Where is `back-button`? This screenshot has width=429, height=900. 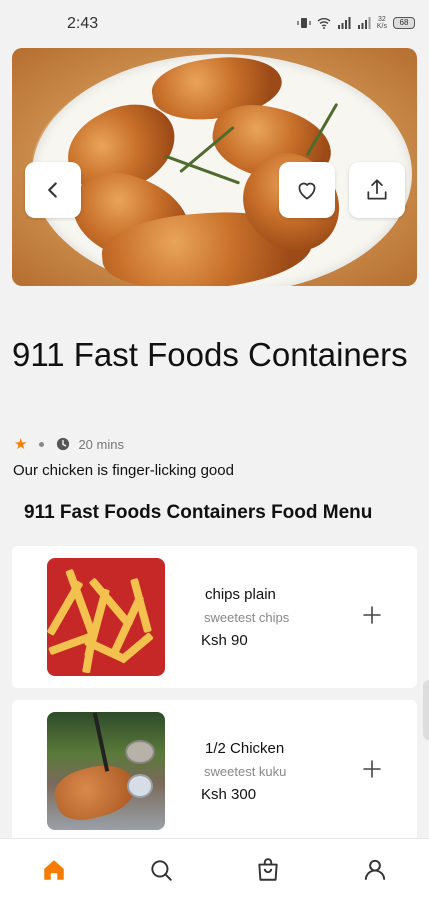 back-button is located at coordinates (53, 190).